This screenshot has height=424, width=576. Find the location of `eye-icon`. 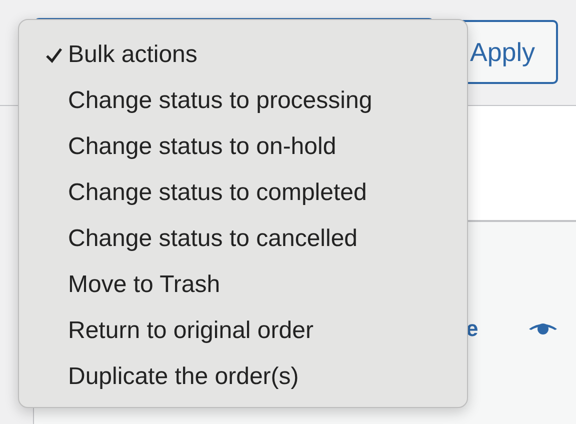

eye-icon is located at coordinates (543, 329).